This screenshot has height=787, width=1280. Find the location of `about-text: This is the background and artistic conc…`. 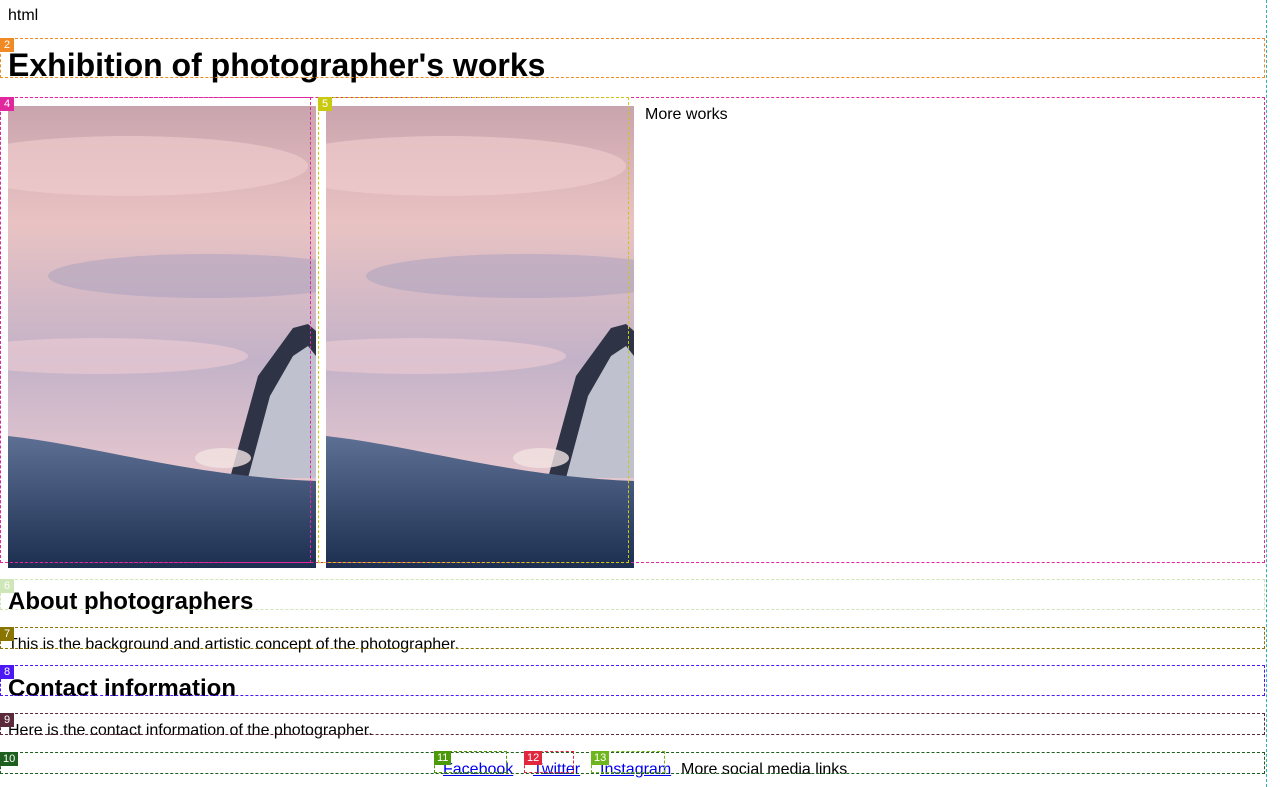

about-text: This is the background and artistic conc… is located at coordinates (233, 644).